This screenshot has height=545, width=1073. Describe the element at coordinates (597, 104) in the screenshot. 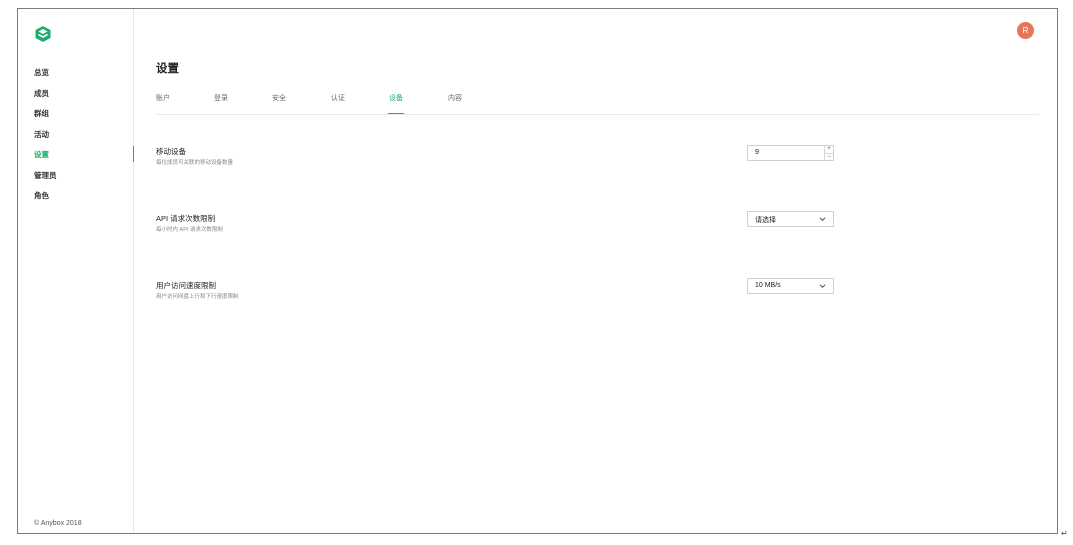

I see `settings-tabs: 账户 登录 安全 认证 设备 内容` at that location.